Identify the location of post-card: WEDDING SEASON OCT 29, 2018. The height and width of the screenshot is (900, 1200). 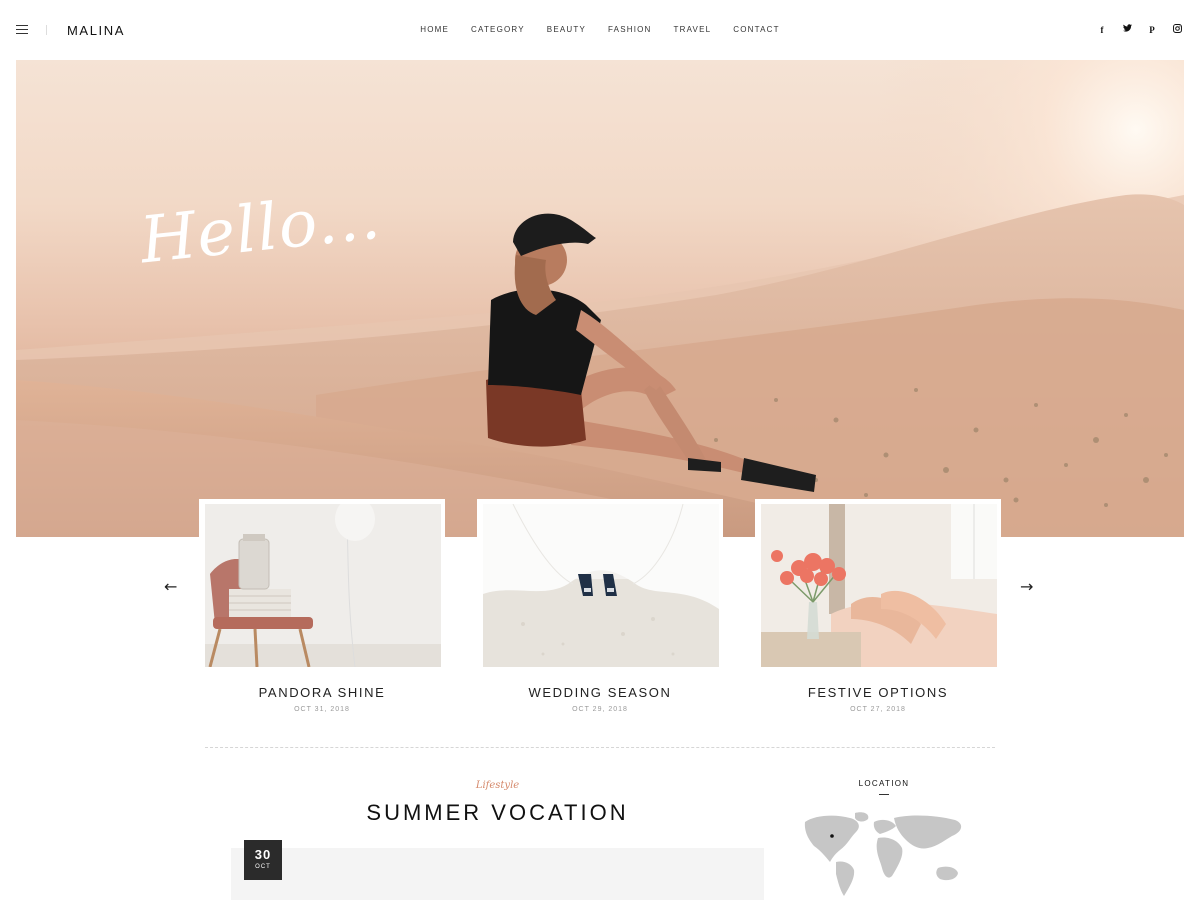
(600, 615).